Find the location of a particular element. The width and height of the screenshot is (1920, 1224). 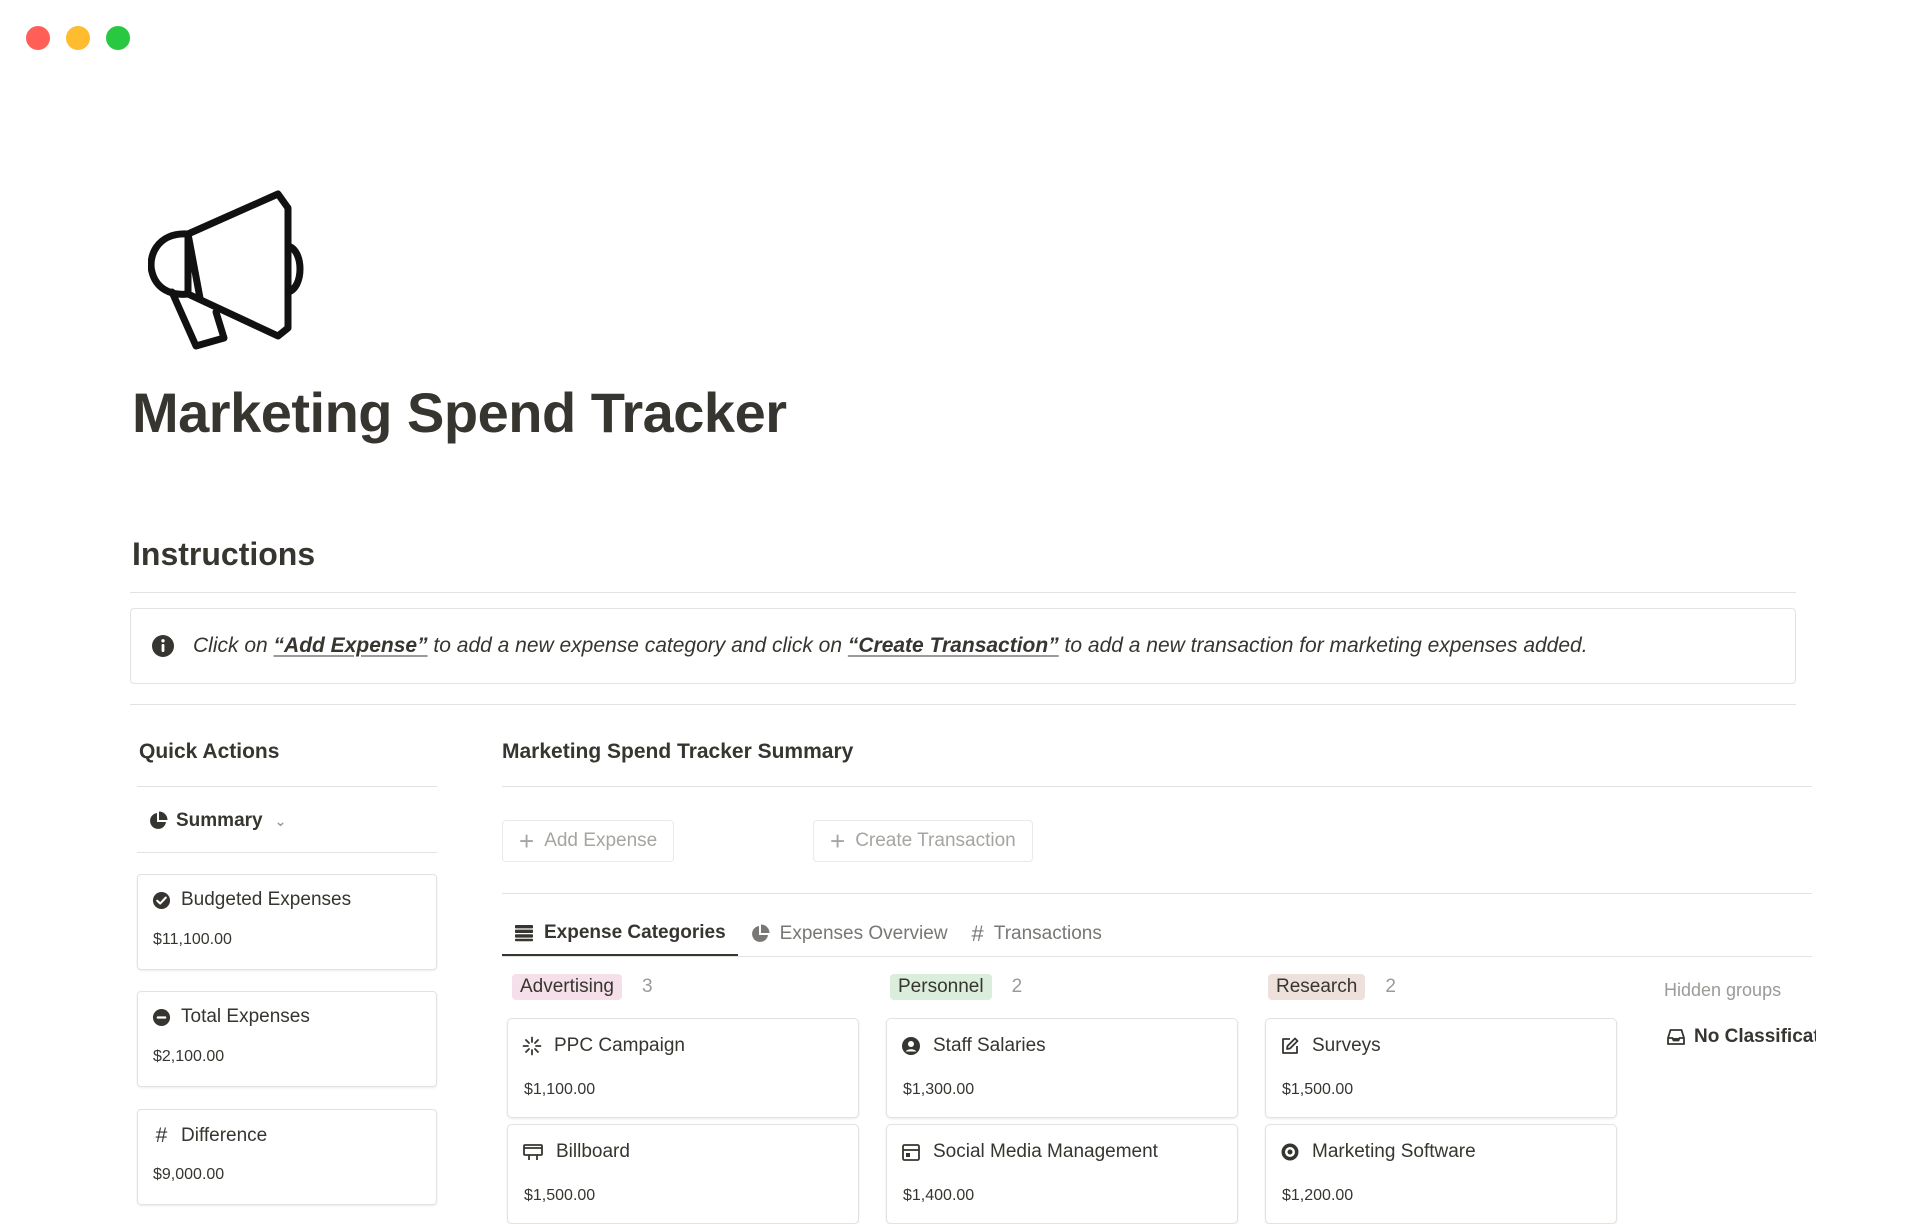

stat-value: $11,100.00 is located at coordinates (192, 939).